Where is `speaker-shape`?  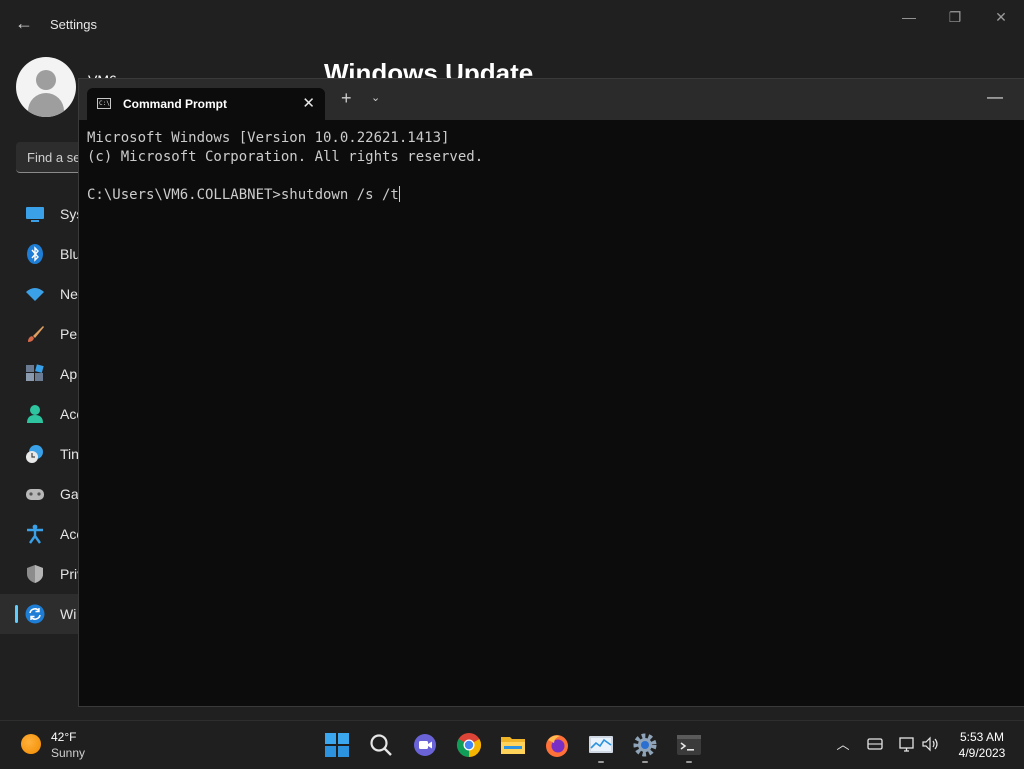 speaker-shape is located at coordinates (930, 744).